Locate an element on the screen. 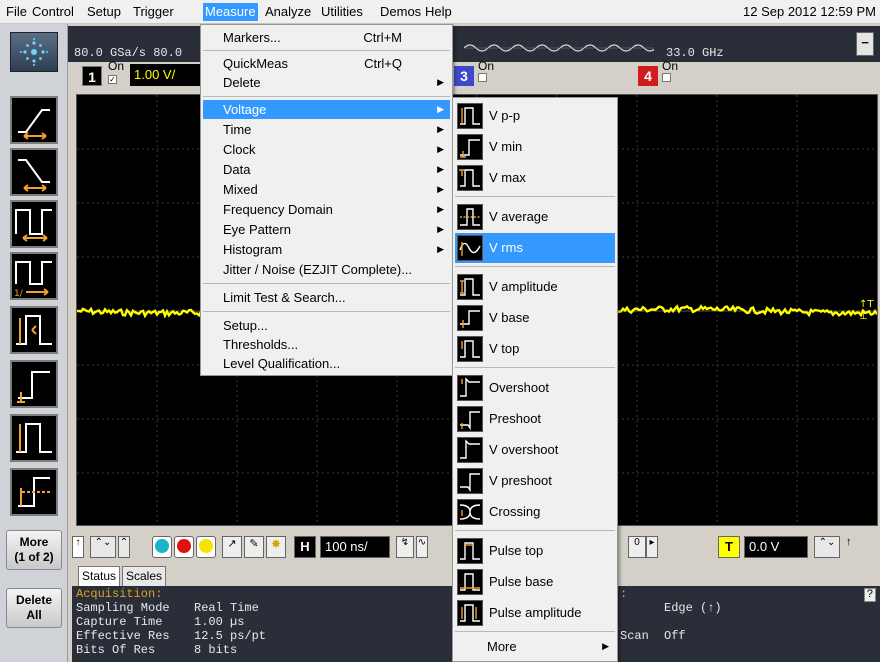 The width and height of the screenshot is (880, 662). frequency-button: 1/ is located at coordinates (34, 276).